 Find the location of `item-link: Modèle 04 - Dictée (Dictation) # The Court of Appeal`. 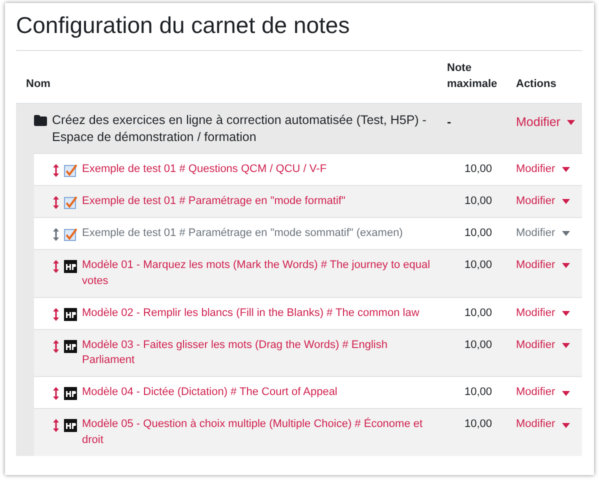

item-link: Modèle 04 - Dictée (Dictation) # The Court of Appeal is located at coordinates (210, 393).